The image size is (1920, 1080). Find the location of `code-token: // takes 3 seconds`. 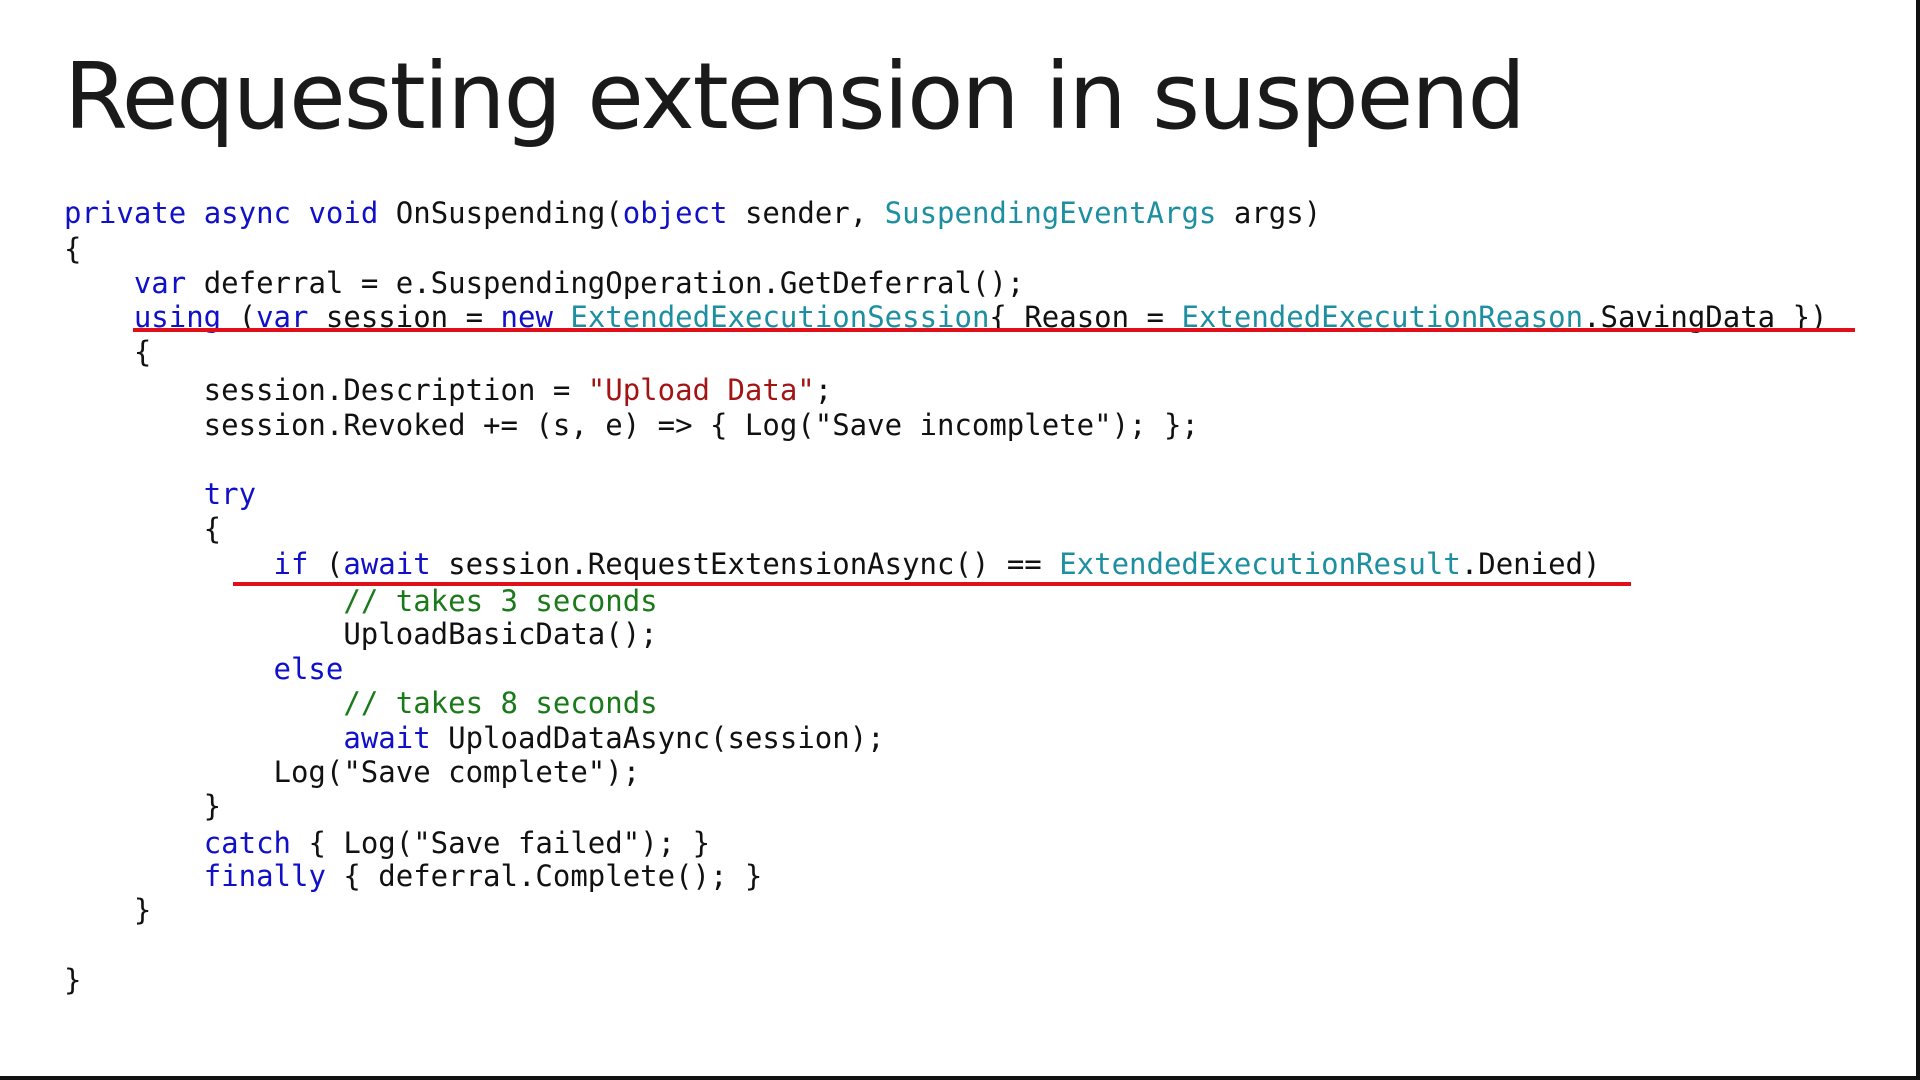

code-token: // takes 3 seconds is located at coordinates (500, 601).